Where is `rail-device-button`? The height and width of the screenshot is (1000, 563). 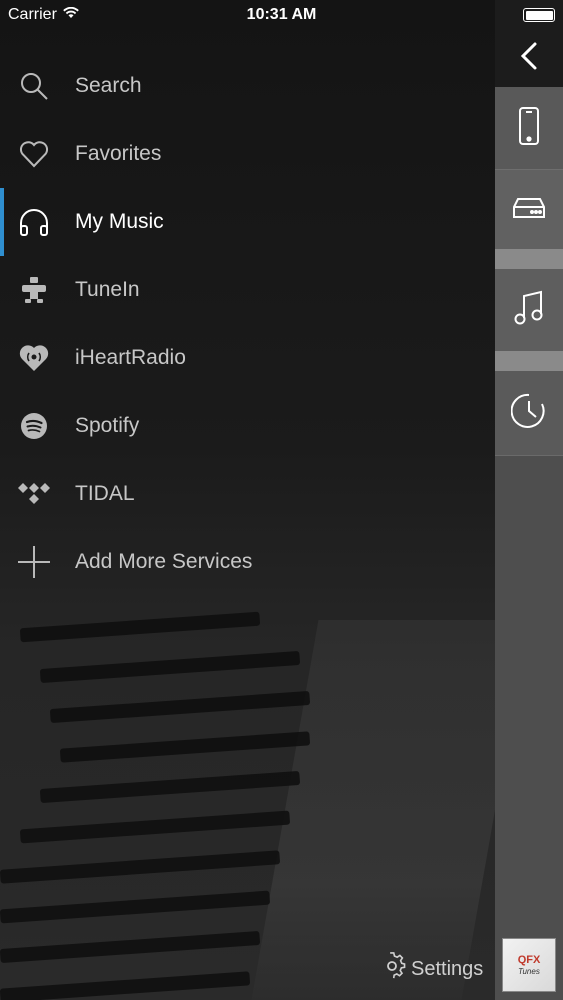 rail-device-button is located at coordinates (529, 209).